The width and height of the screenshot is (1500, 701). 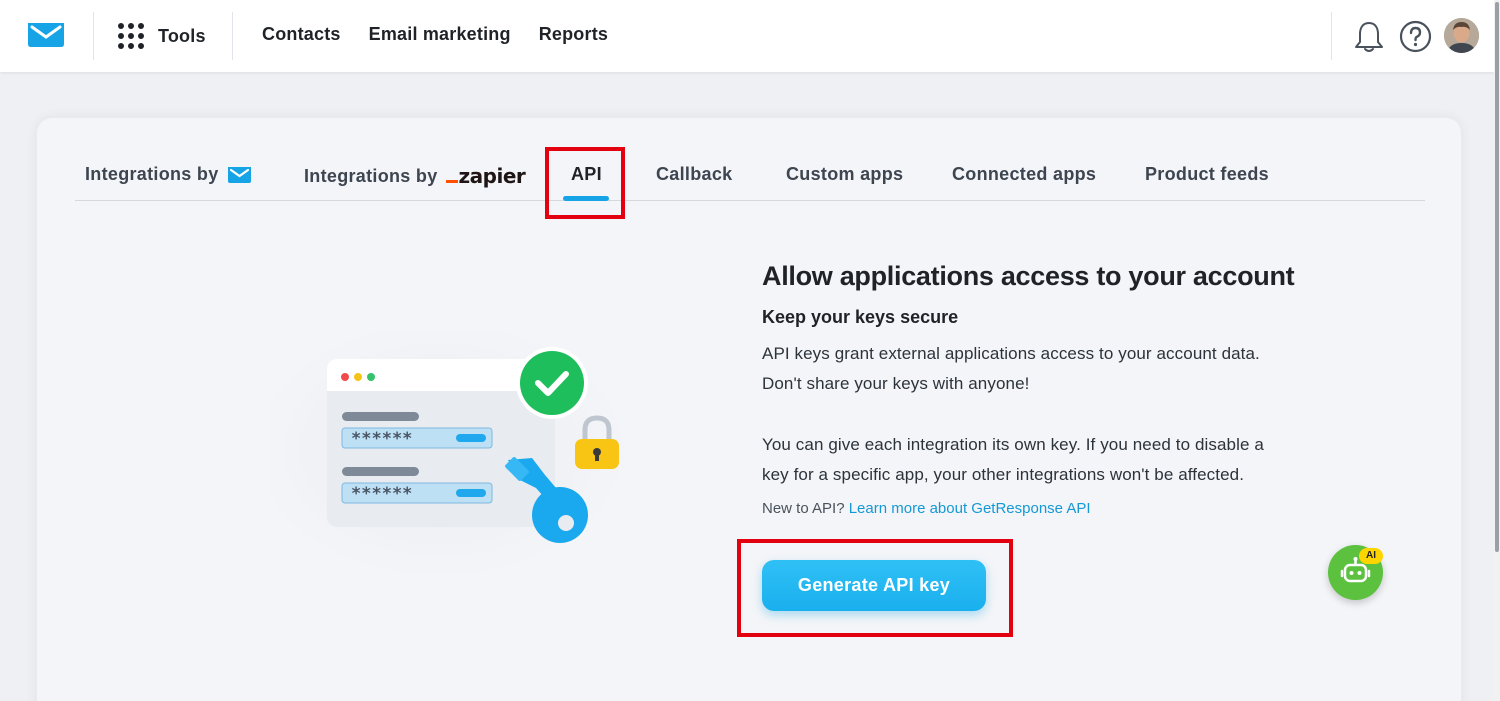 What do you see at coordinates (239, 174) in the screenshot?
I see `getresponse-envelope-icon` at bounding box center [239, 174].